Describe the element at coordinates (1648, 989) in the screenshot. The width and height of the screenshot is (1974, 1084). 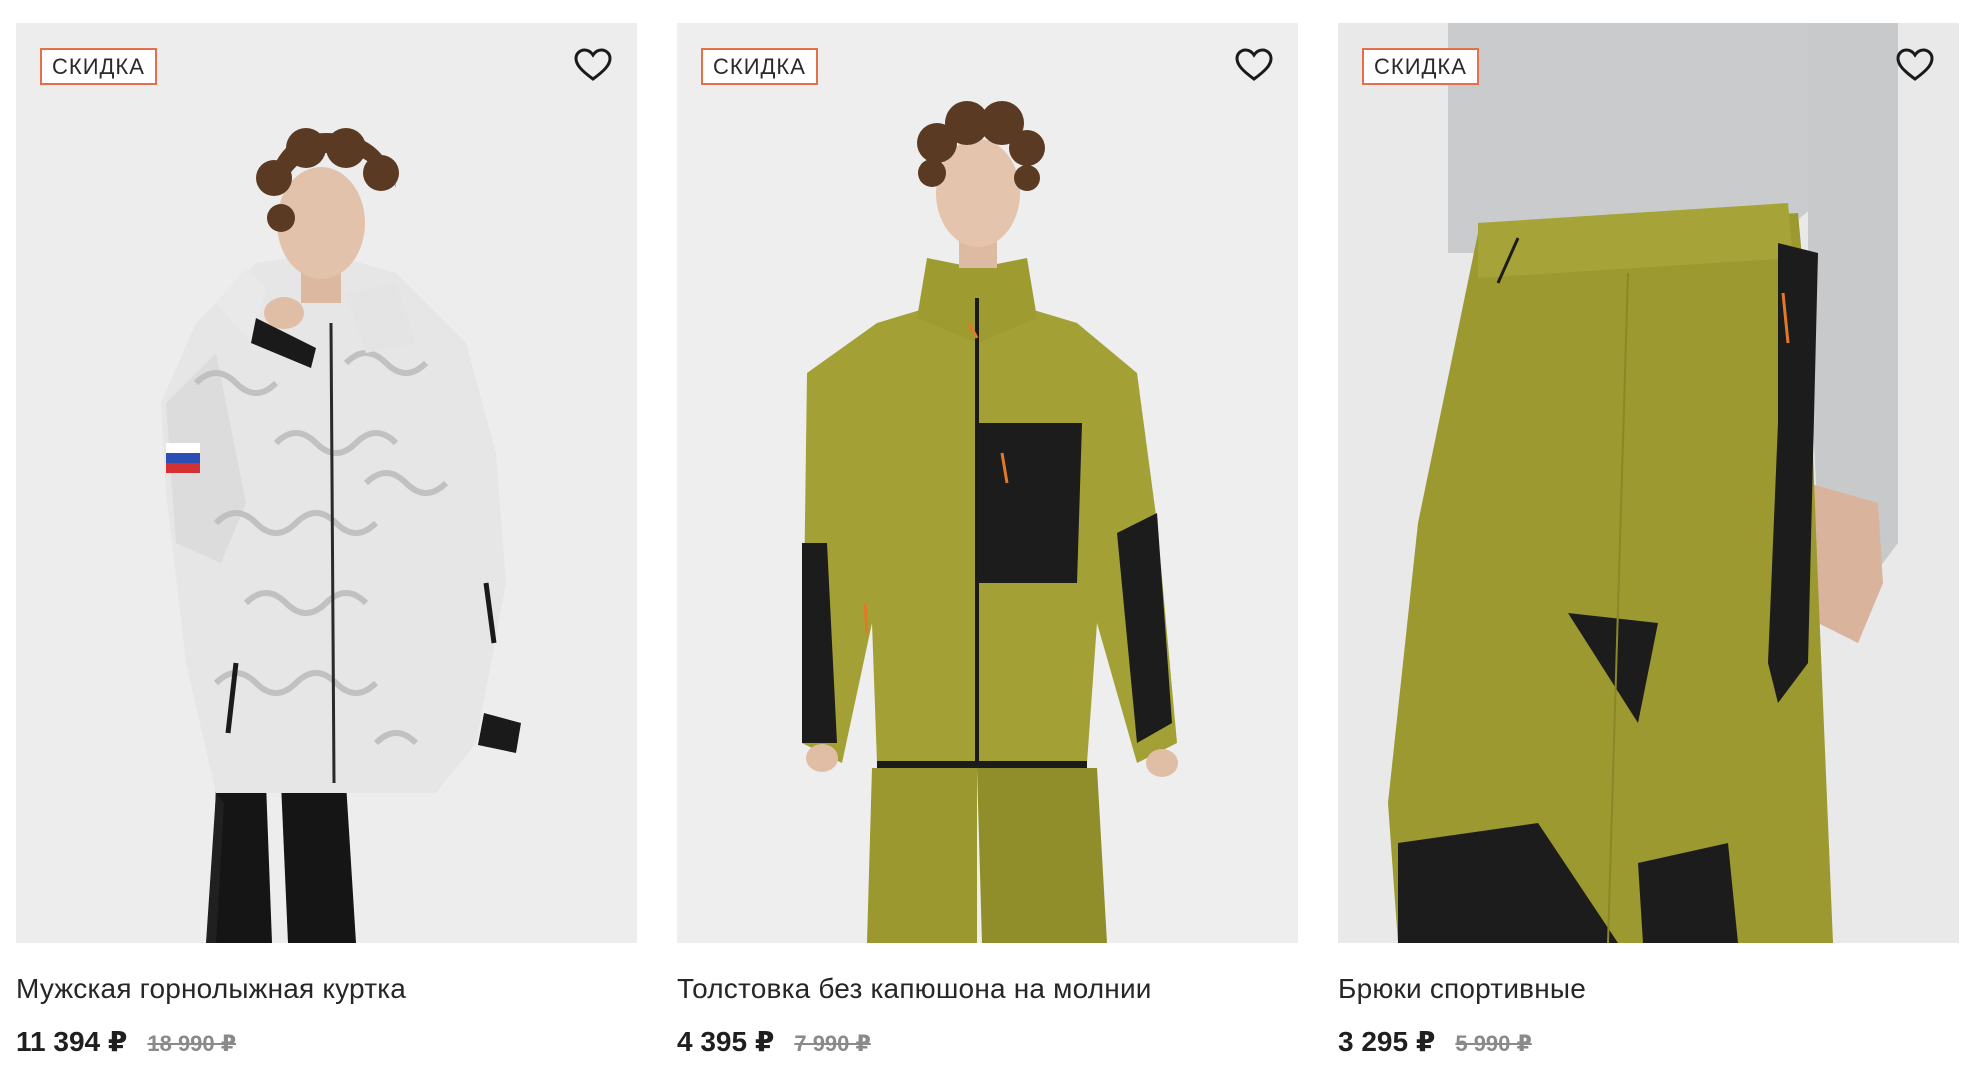
I see `product-title: Брюки спортивные` at that location.